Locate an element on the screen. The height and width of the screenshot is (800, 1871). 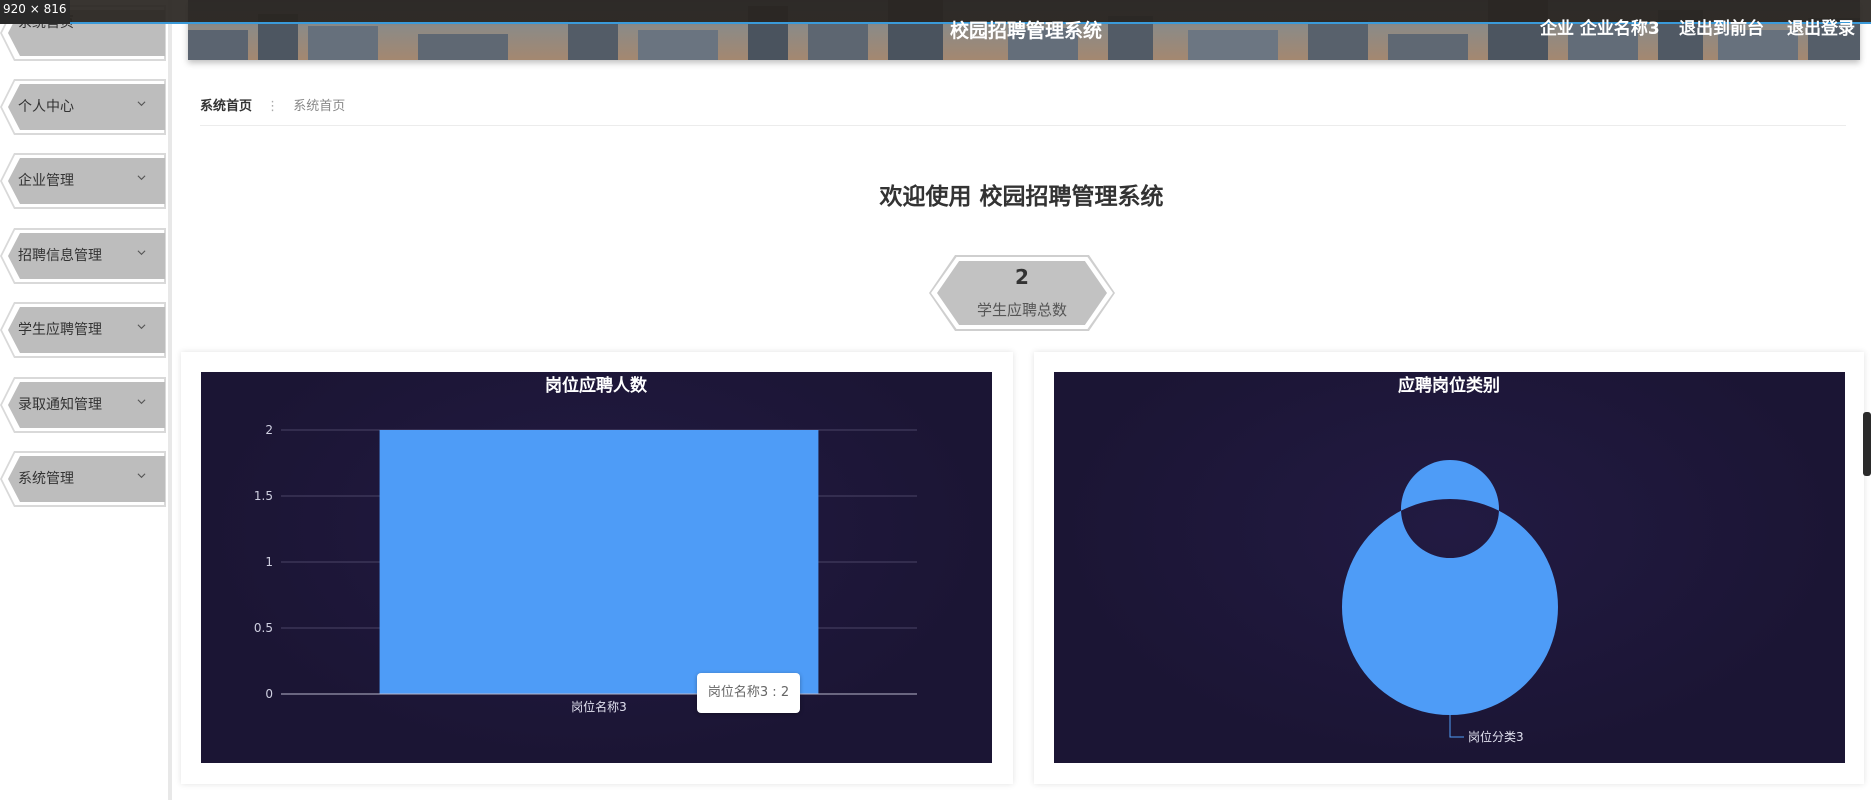
breadcrumb-divider is located at coordinates (1023, 125).